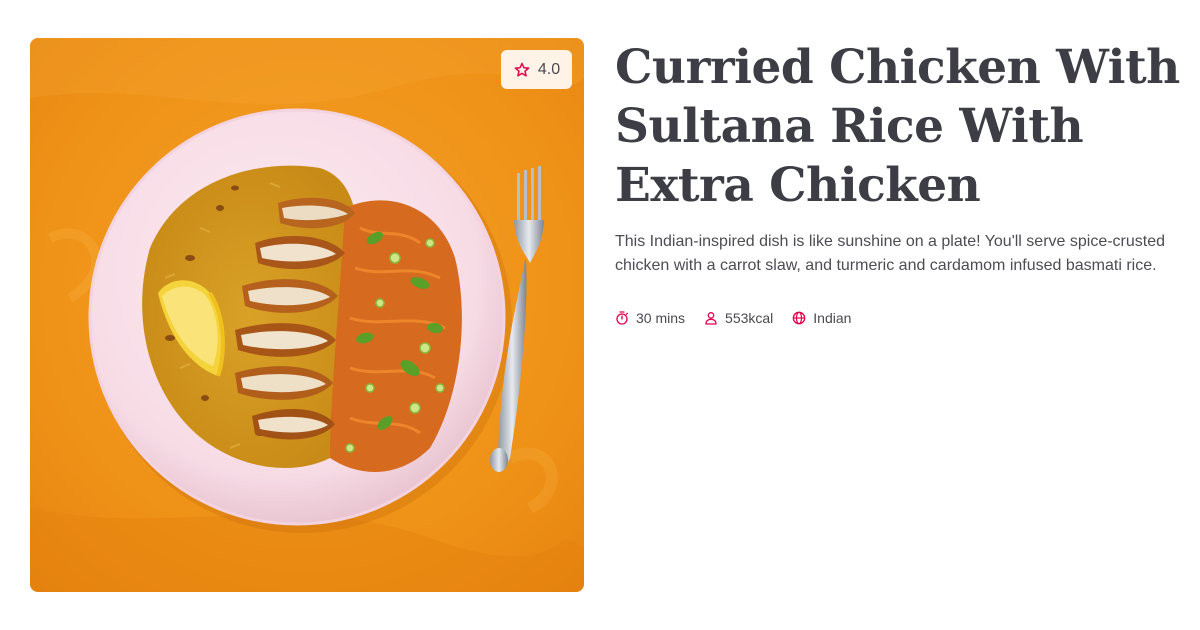  What do you see at coordinates (832, 318) in the screenshot?
I see `meta-cuisine-label: Indian` at bounding box center [832, 318].